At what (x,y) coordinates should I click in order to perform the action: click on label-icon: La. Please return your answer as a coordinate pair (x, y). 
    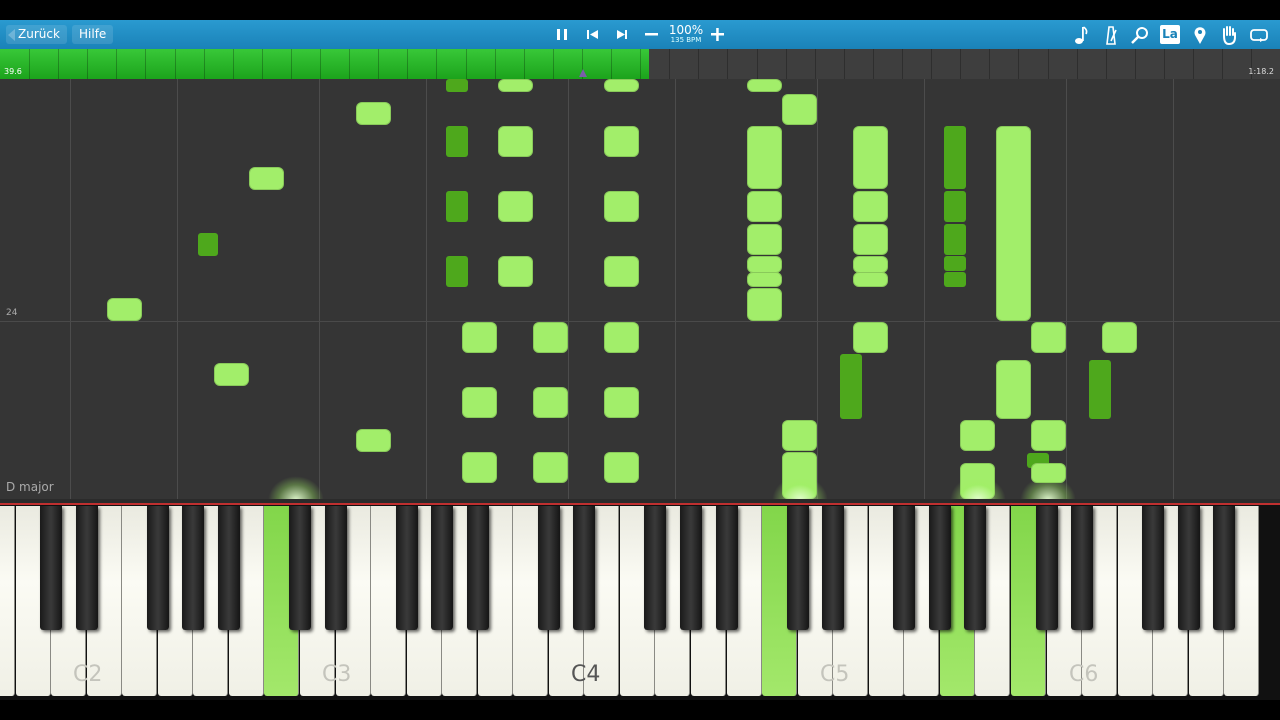
    Looking at the image, I should click on (1170, 34).